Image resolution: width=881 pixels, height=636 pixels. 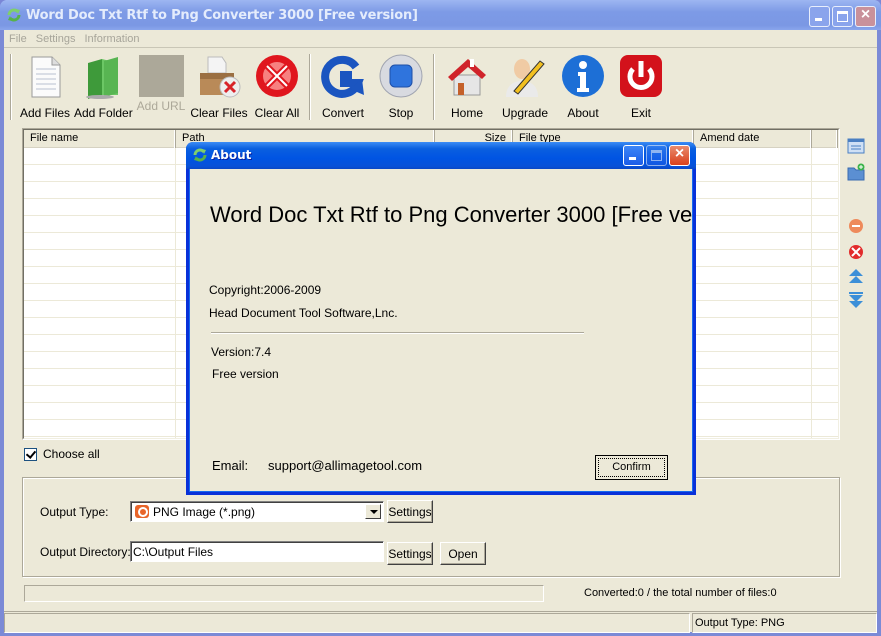 What do you see at coordinates (467, 77) in the screenshot?
I see `home-icon` at bounding box center [467, 77].